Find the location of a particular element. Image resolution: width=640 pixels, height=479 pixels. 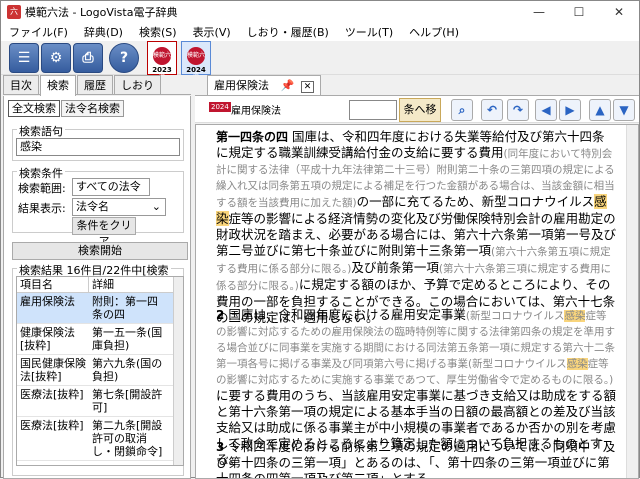

help-icon: ? is located at coordinates (124, 58).